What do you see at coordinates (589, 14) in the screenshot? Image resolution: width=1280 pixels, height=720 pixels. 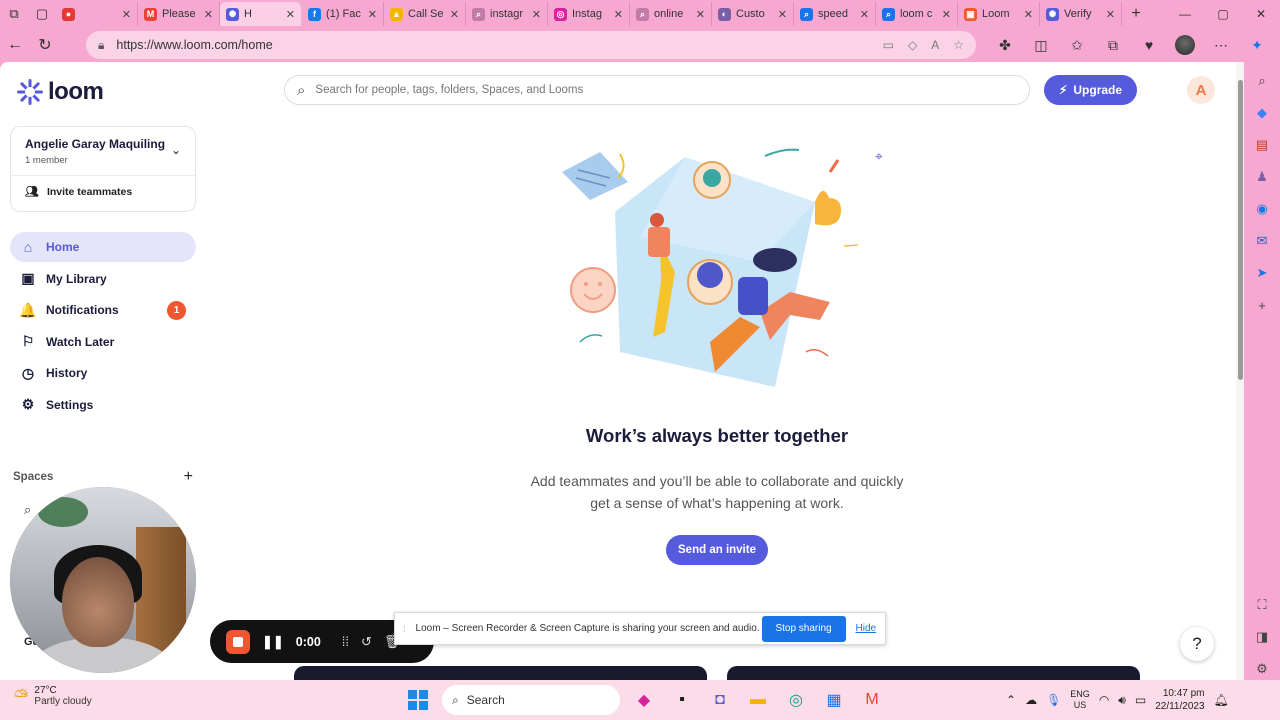 I see `browser-tab: ◎ Instag ✕` at bounding box center [589, 14].